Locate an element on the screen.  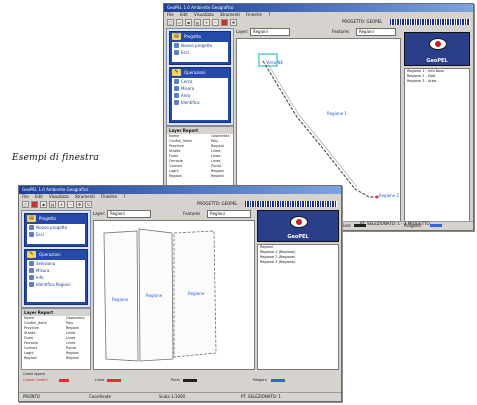
nav-item-info: Info is located at coordinates (56, 277).